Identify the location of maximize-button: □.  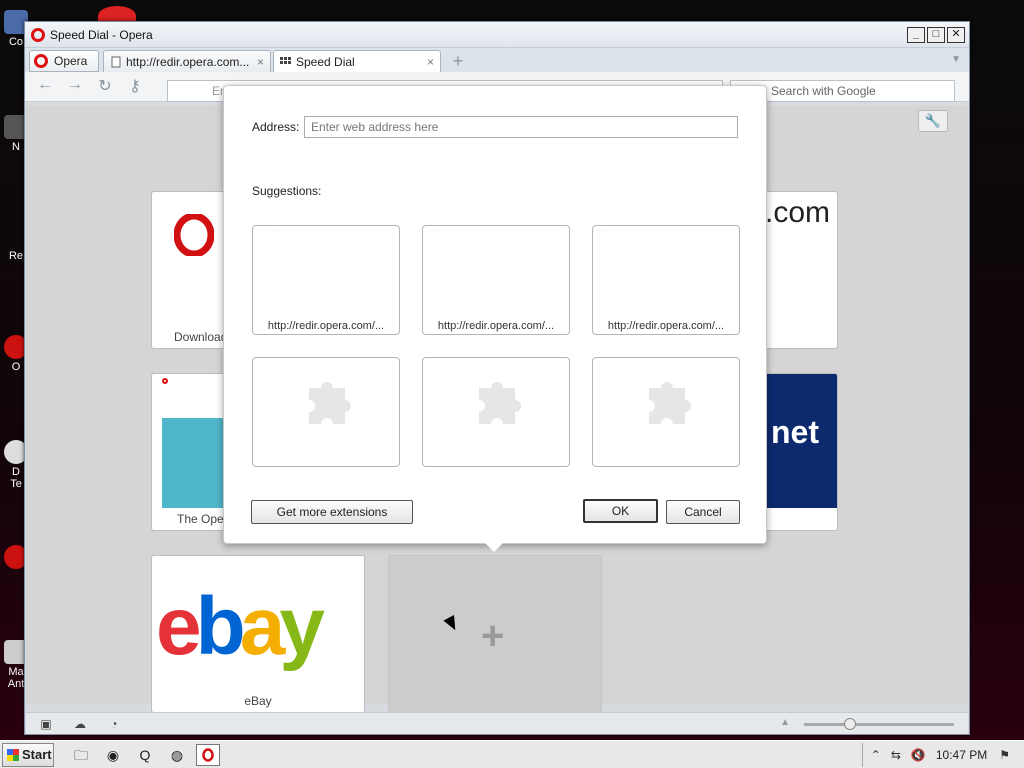
(936, 34).